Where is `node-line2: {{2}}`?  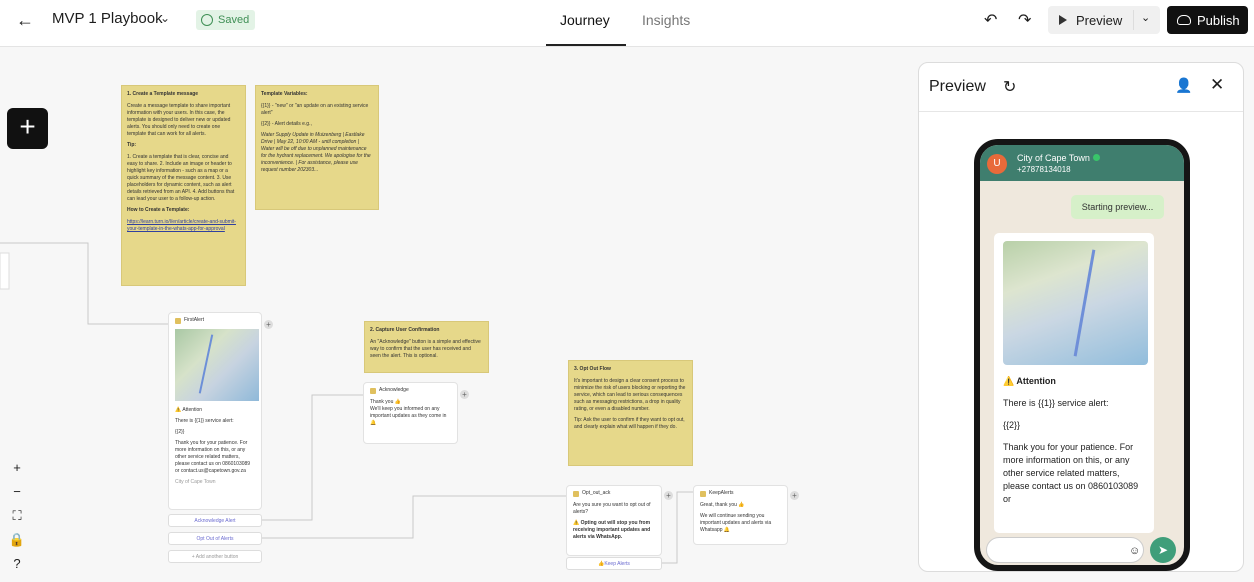 node-line2: {{2}} is located at coordinates (180, 432).